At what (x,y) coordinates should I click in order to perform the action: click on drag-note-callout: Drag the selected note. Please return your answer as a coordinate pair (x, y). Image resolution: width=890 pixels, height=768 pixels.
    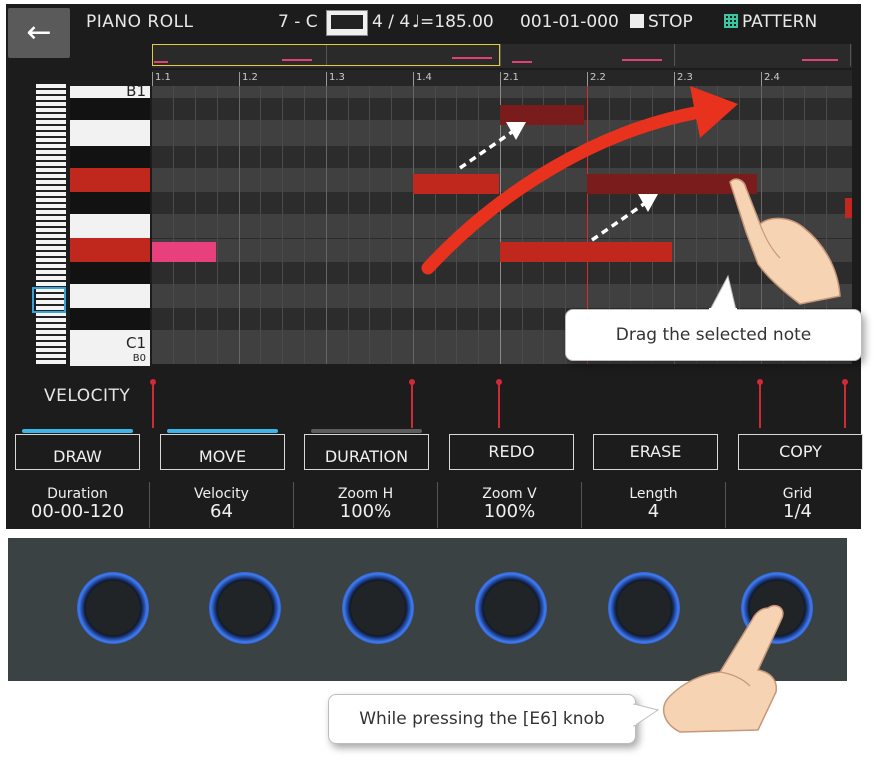
    Looking at the image, I should click on (713, 335).